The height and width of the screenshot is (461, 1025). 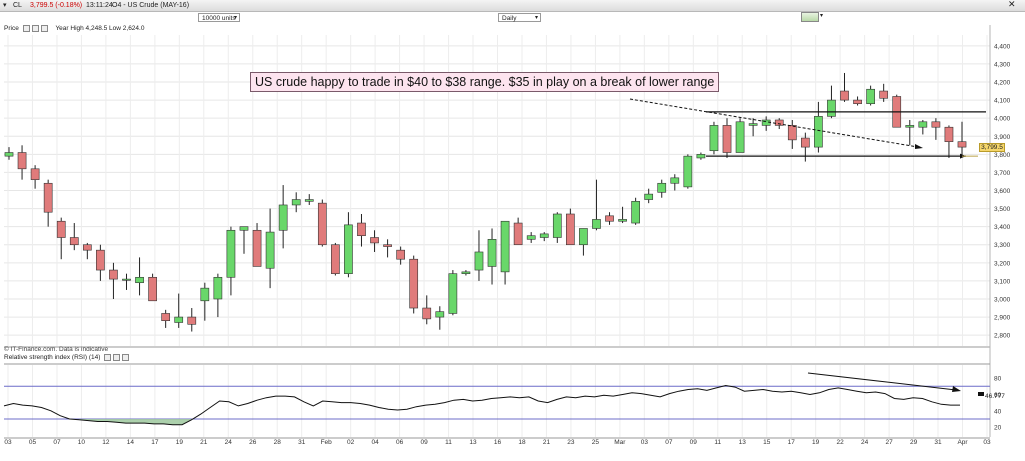 What do you see at coordinates (1002, 245) in the screenshot?
I see `price-tick-label: 3,300` at bounding box center [1002, 245].